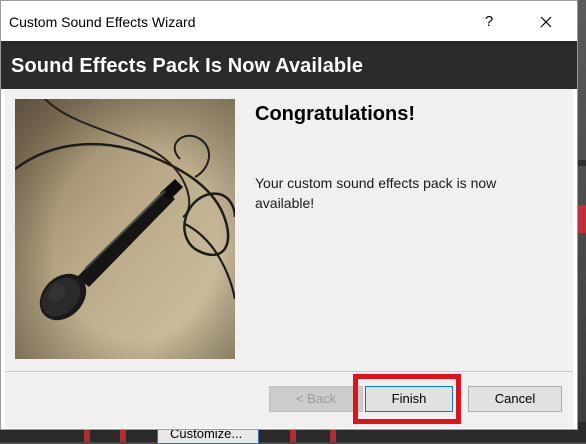 Image resolution: width=586 pixels, height=444 pixels. I want to click on finish-highlight-box, so click(407, 399).